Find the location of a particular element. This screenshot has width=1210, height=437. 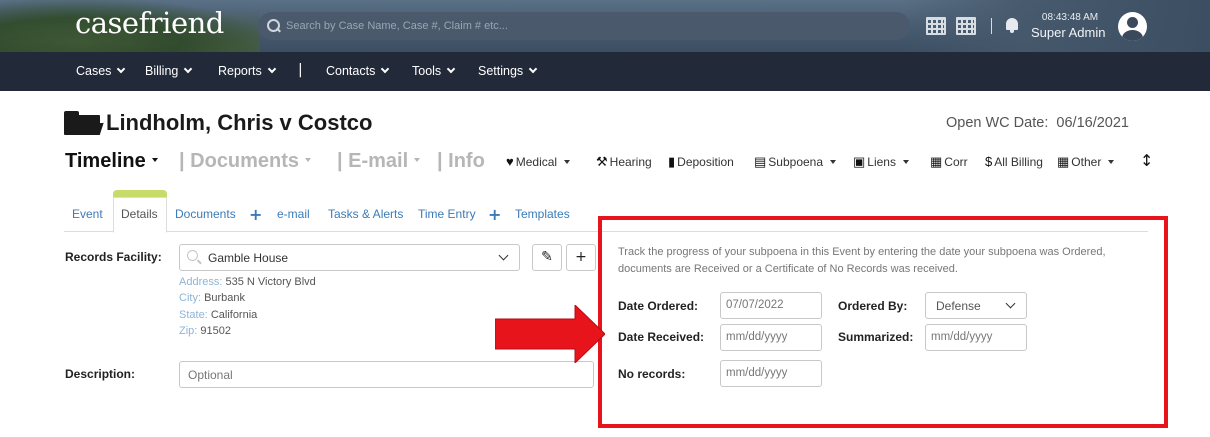

gift-icon: ▣ is located at coordinates (859, 161).